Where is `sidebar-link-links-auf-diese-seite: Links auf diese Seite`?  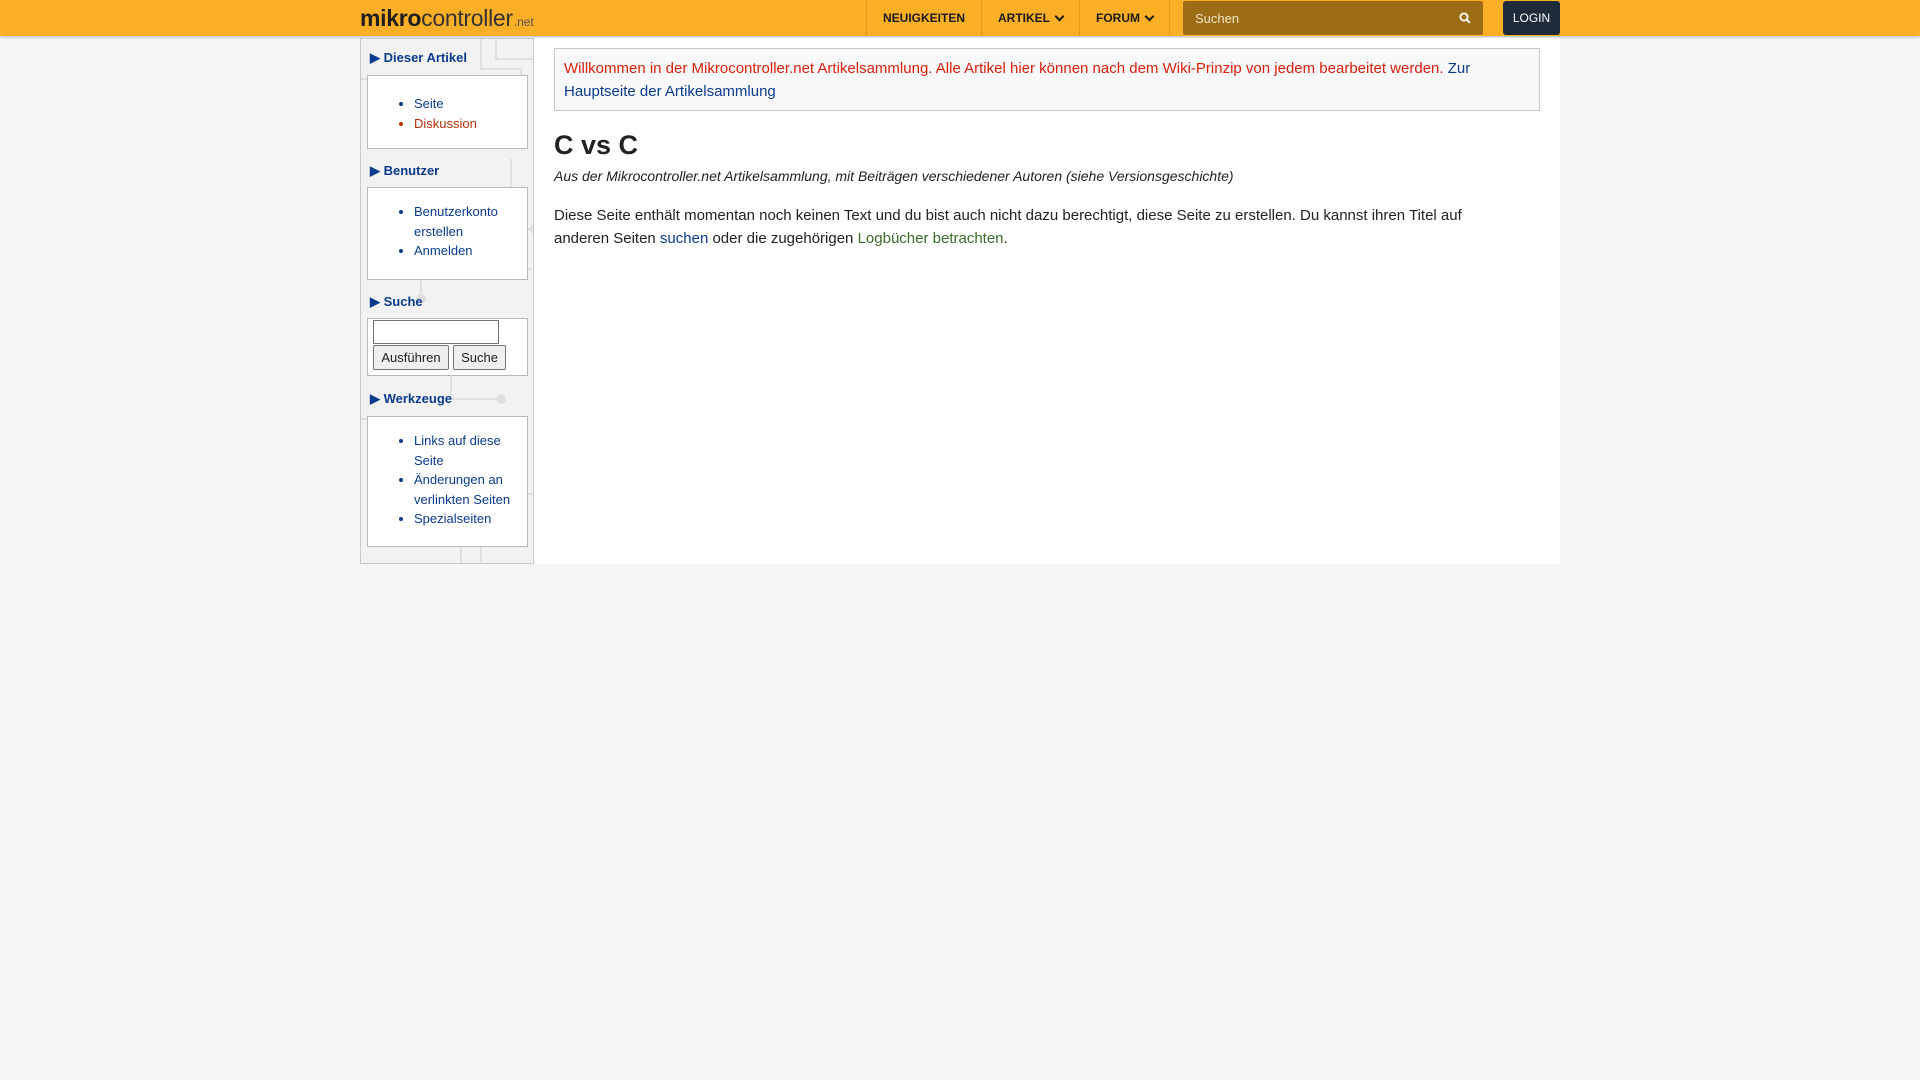 sidebar-link-links-auf-diese-seite: Links auf diese Seite is located at coordinates (457, 450).